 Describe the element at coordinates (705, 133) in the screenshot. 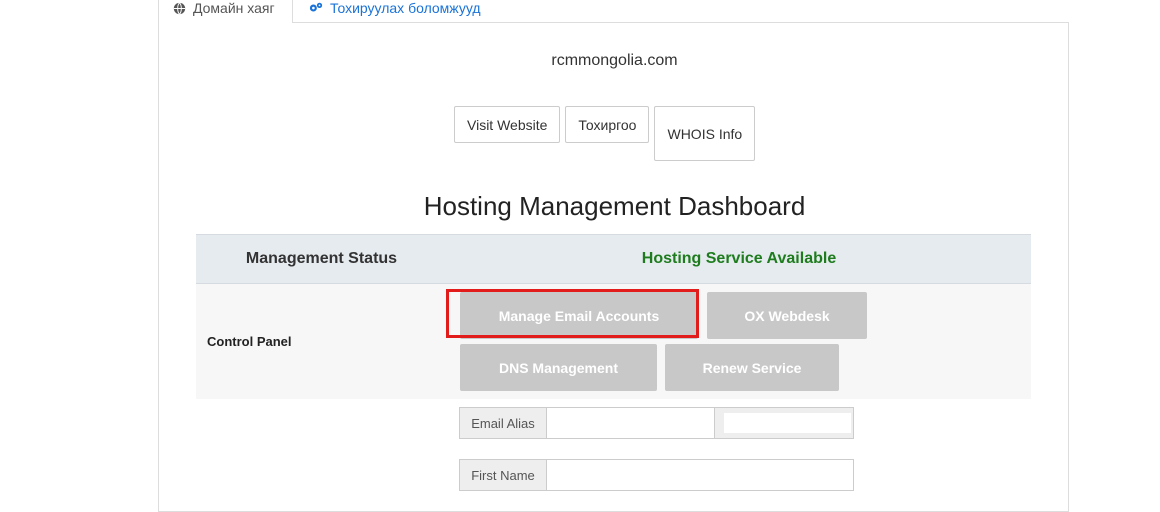

I see `whois-info-button: WHOIS Info` at that location.